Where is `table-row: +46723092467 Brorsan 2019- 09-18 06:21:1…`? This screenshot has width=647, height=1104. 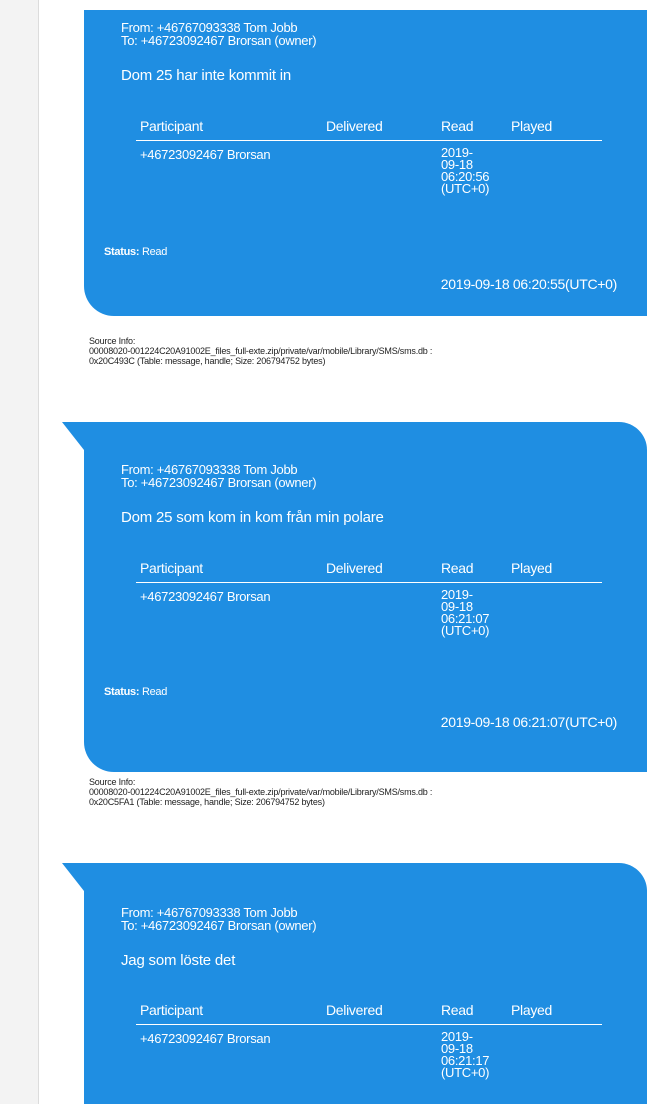
table-row: +46723092467 Brorsan 2019- 09-18 06:21:1… is located at coordinates (369, 1064).